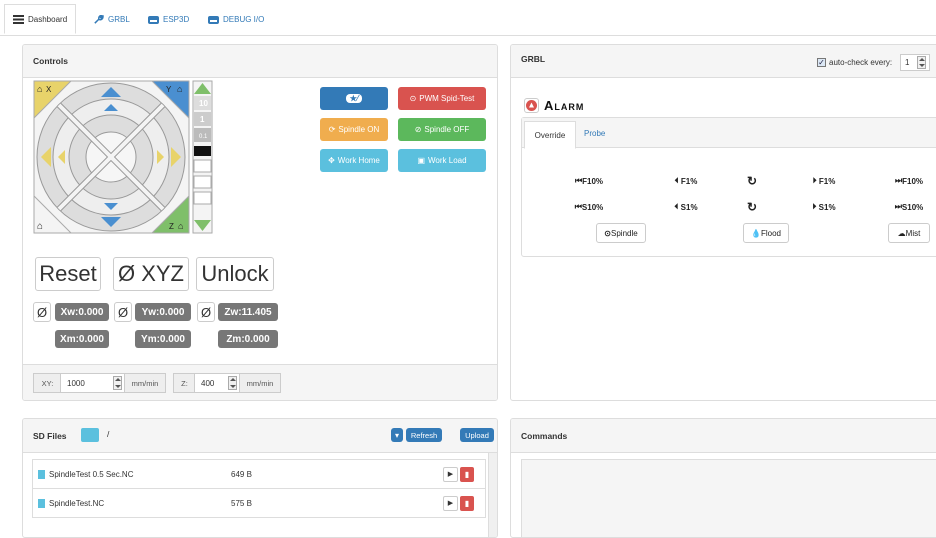 The width and height of the screenshot is (936, 538). Describe the element at coordinates (202, 119) in the screenshot. I see `z-step-1: 1` at that location.